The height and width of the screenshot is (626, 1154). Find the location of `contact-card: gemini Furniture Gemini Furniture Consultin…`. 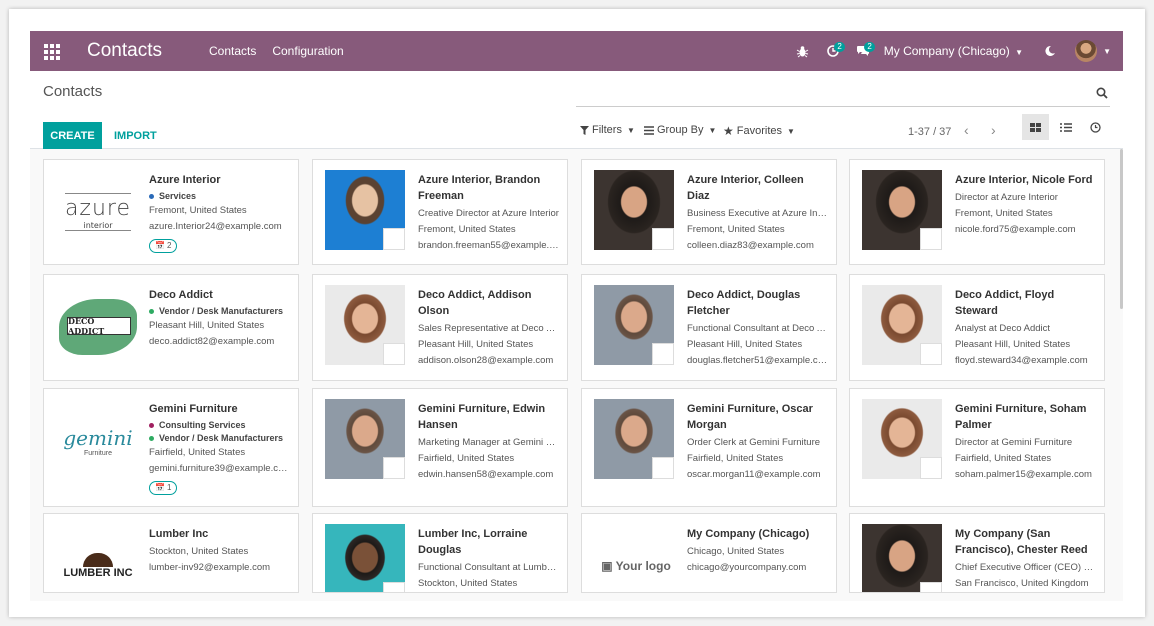

contact-card: gemini Furniture Gemini Furniture Consultin… is located at coordinates (171, 447).